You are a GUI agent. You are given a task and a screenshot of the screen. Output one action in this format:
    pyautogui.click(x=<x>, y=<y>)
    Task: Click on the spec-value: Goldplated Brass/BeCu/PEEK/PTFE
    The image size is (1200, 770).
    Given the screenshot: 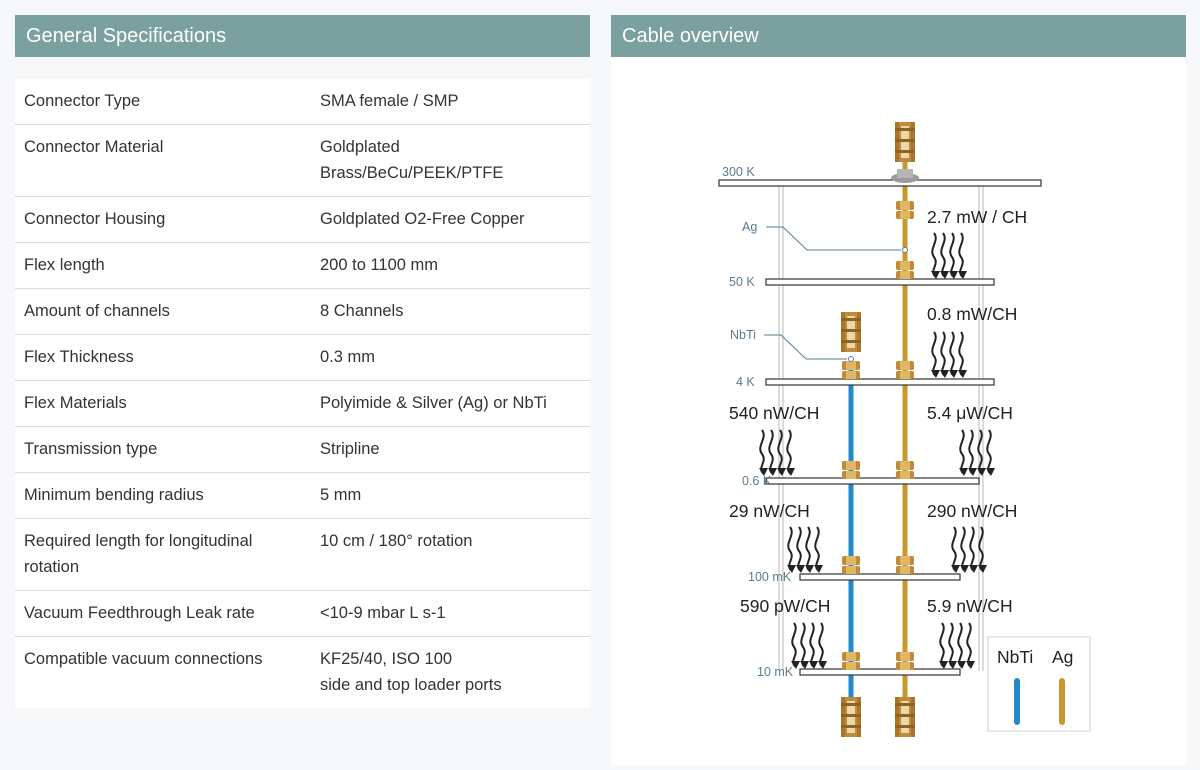 What is the action you would take?
    pyautogui.click(x=412, y=160)
    